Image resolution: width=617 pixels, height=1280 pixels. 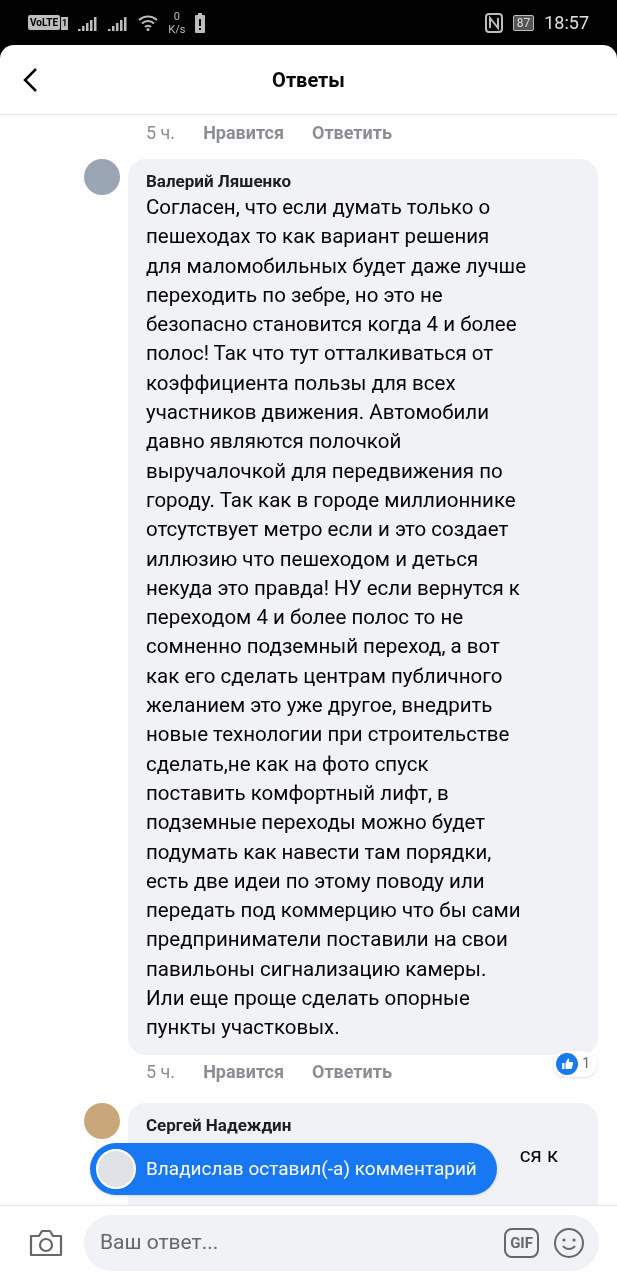 I want to click on avatar, so click(x=116, y=1169).